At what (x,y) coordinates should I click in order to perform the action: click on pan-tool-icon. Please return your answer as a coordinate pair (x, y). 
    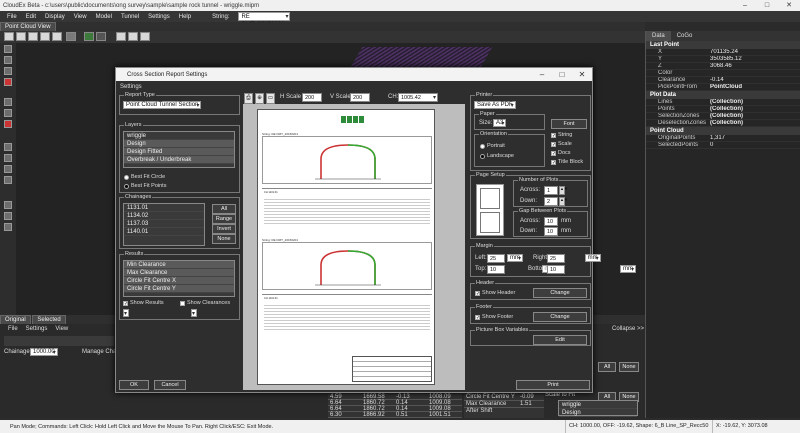
    Looking at the image, I should click on (21, 36).